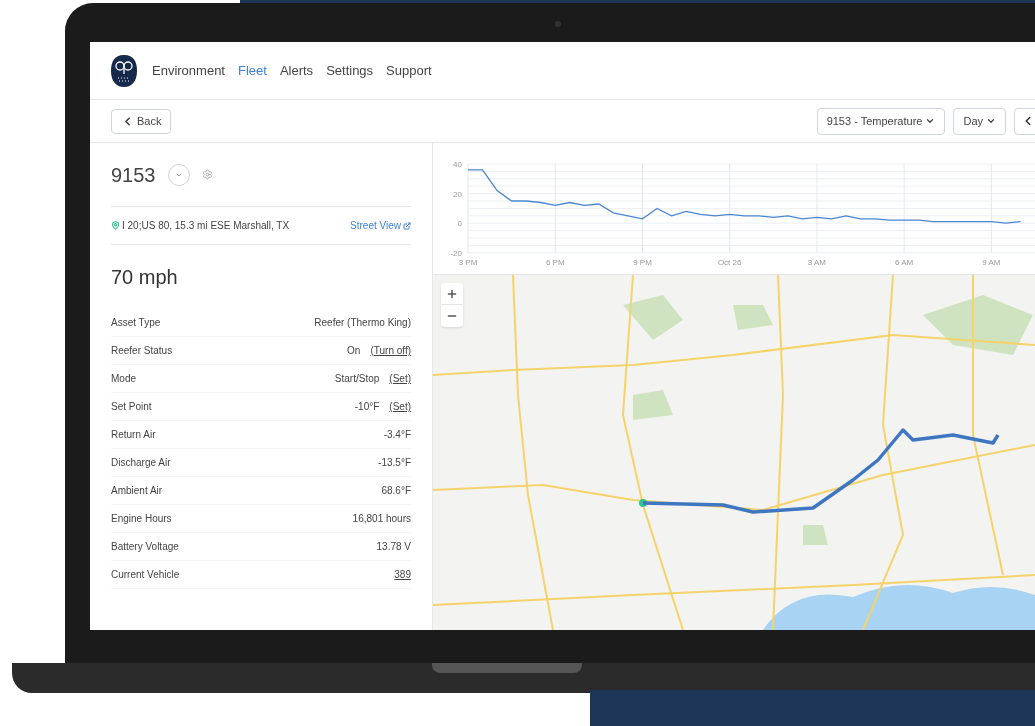 This screenshot has height=726, width=1035. Describe the element at coordinates (558, 24) in the screenshot. I see `camera-icon` at that location.